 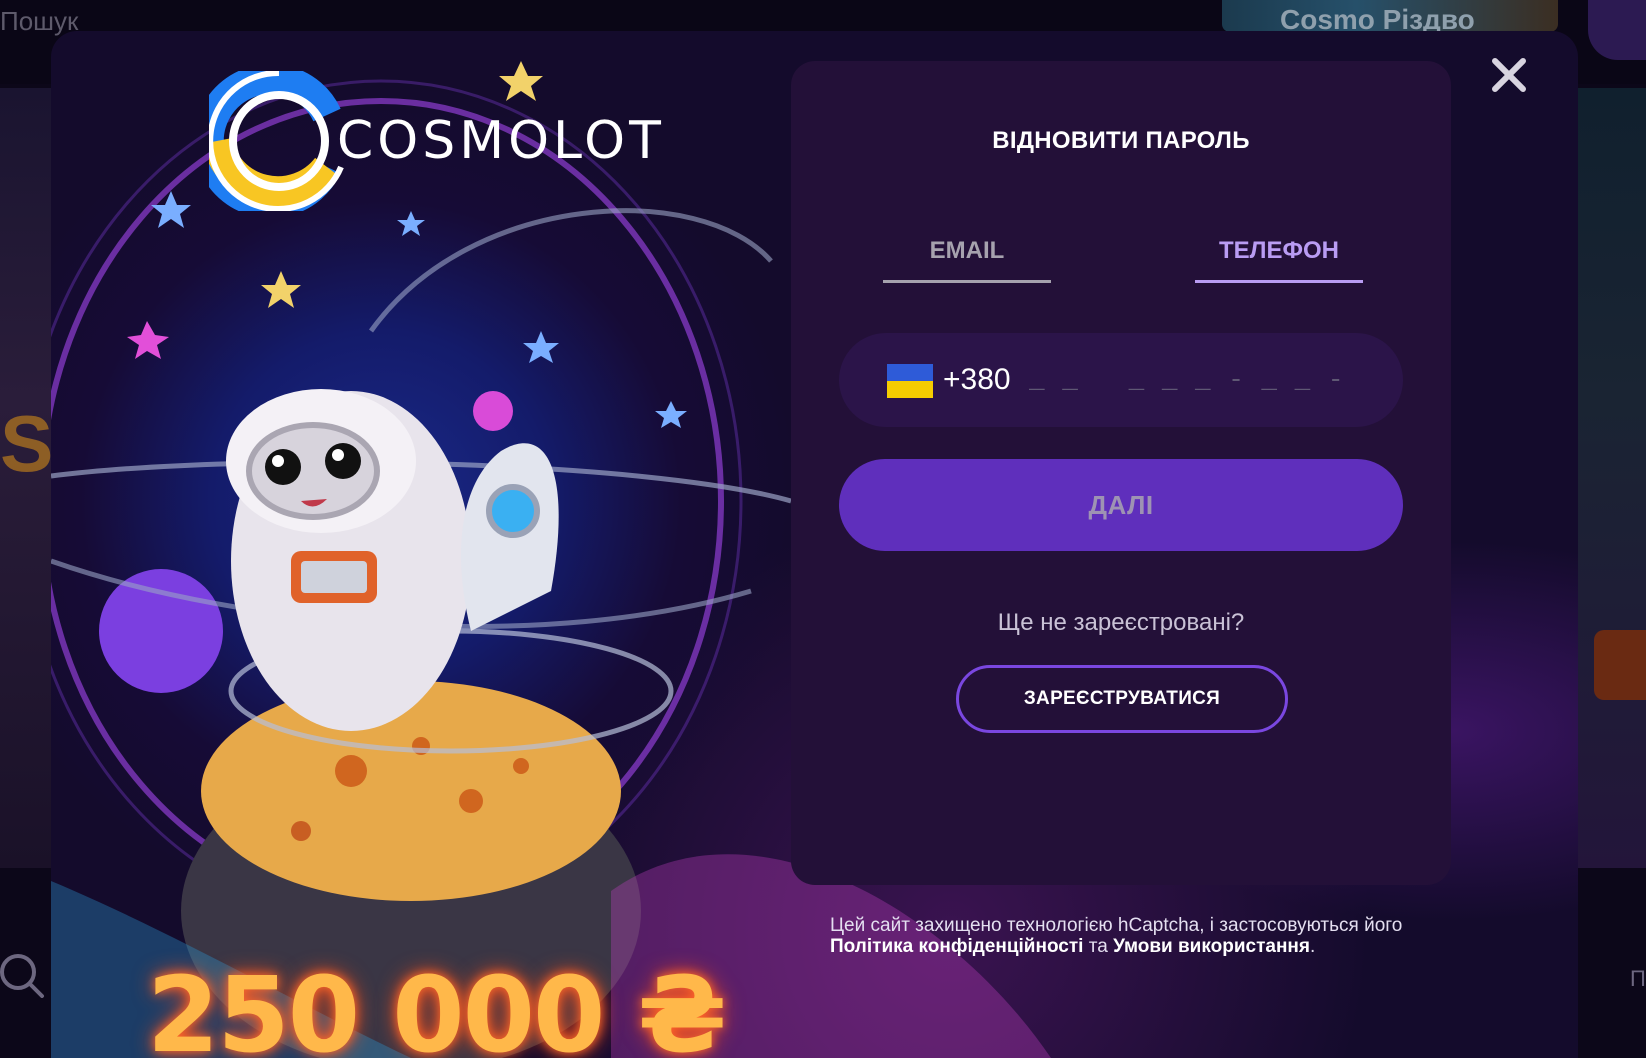 I want to click on phone-input, so click(x=1194, y=380).